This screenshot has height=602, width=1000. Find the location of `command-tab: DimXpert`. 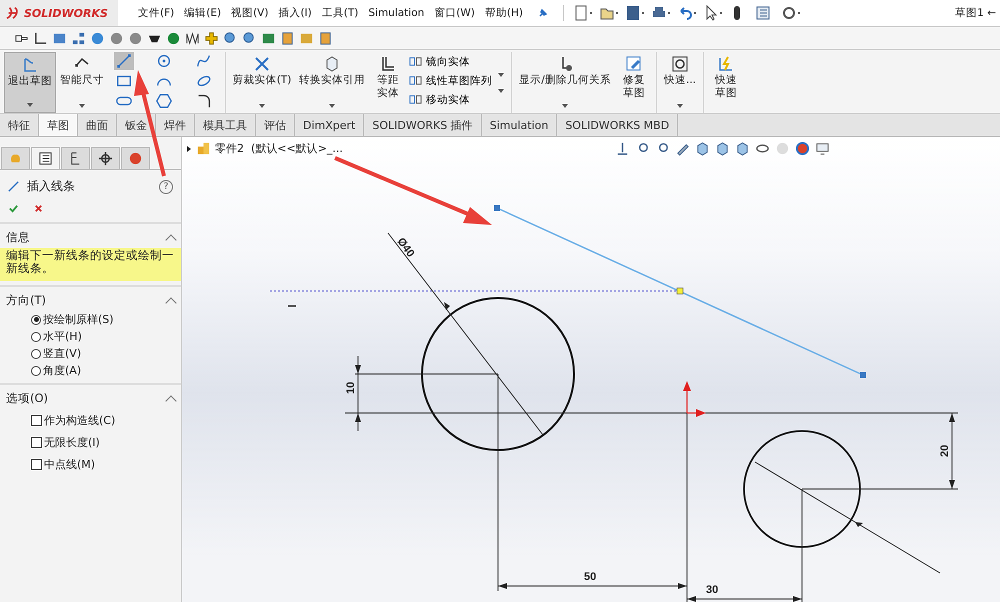

command-tab: DimXpert is located at coordinates (329, 125).